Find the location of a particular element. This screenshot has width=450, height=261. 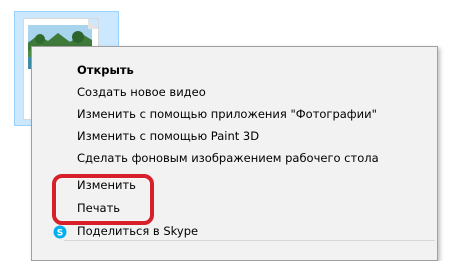

skype-icon: S is located at coordinates (60, 231).